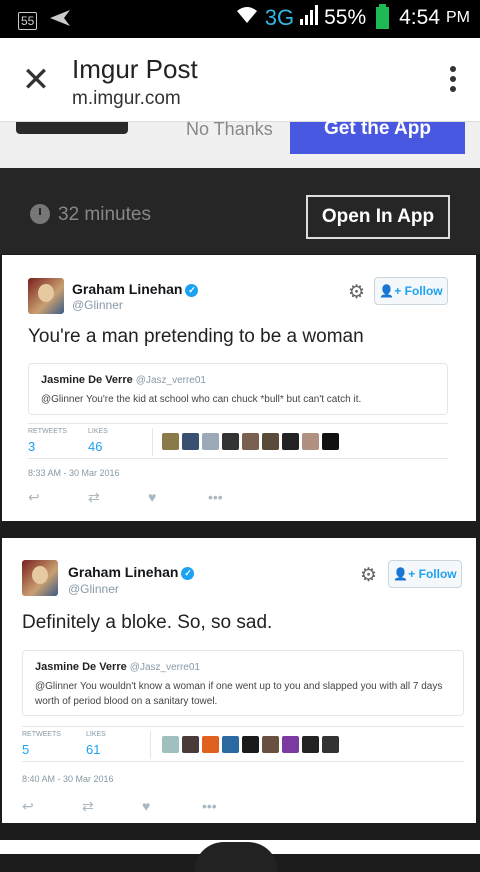 The width and height of the screenshot is (480, 872). I want to click on likes-stat: LIKES 46, so click(98, 441).